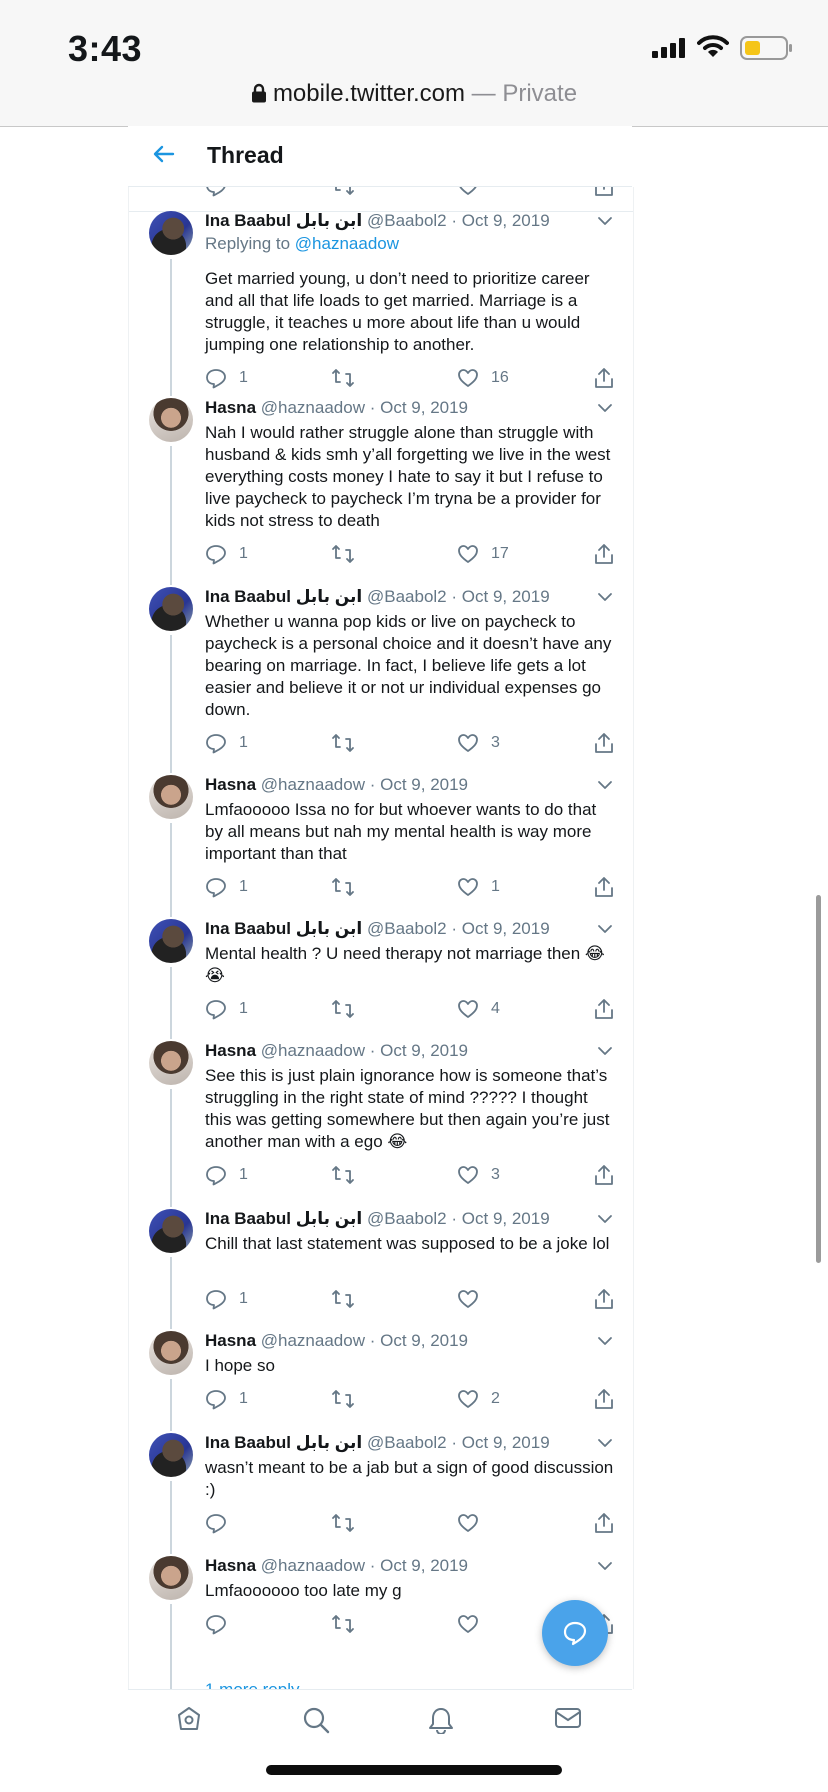 The height and width of the screenshot is (1792, 828). What do you see at coordinates (252, 1684) in the screenshot?
I see `more-replies-link: 1 more reply` at bounding box center [252, 1684].